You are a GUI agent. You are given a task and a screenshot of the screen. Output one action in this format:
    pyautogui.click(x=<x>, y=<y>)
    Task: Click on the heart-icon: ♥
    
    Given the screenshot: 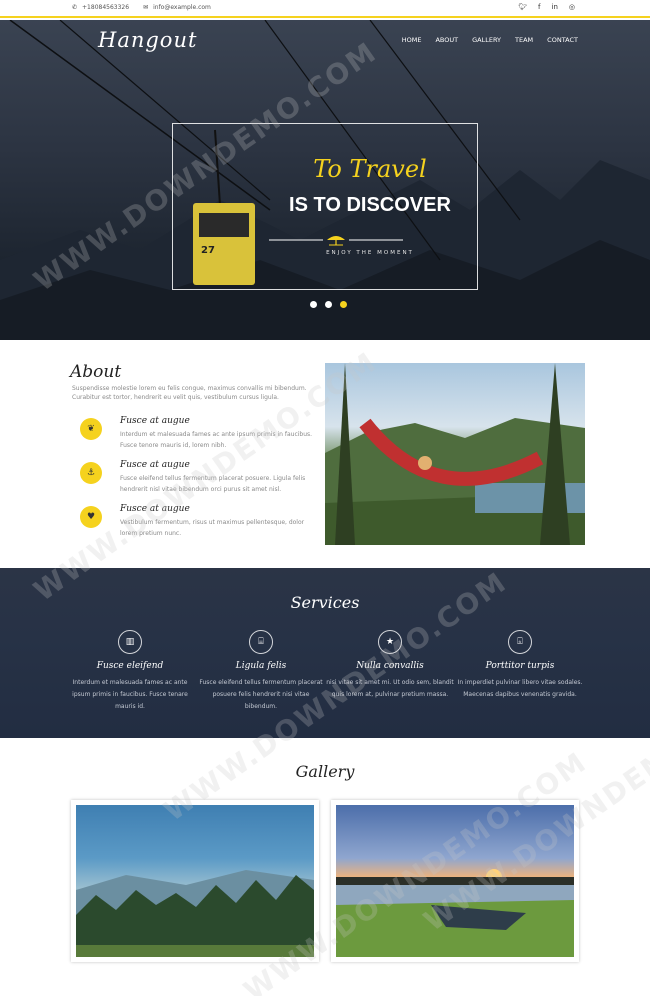 What is the action you would take?
    pyautogui.click(x=91, y=517)
    